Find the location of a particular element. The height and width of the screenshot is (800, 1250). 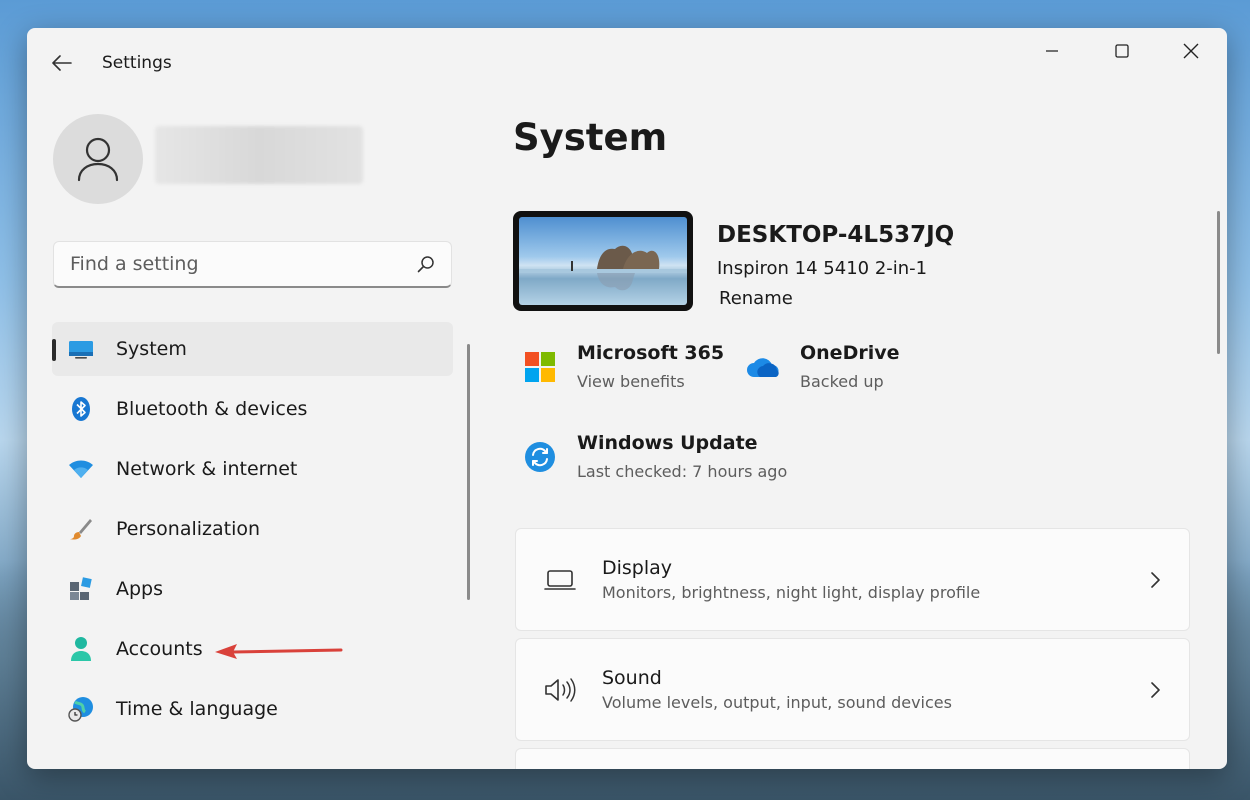

minimize-icon is located at coordinates (1052, 51).